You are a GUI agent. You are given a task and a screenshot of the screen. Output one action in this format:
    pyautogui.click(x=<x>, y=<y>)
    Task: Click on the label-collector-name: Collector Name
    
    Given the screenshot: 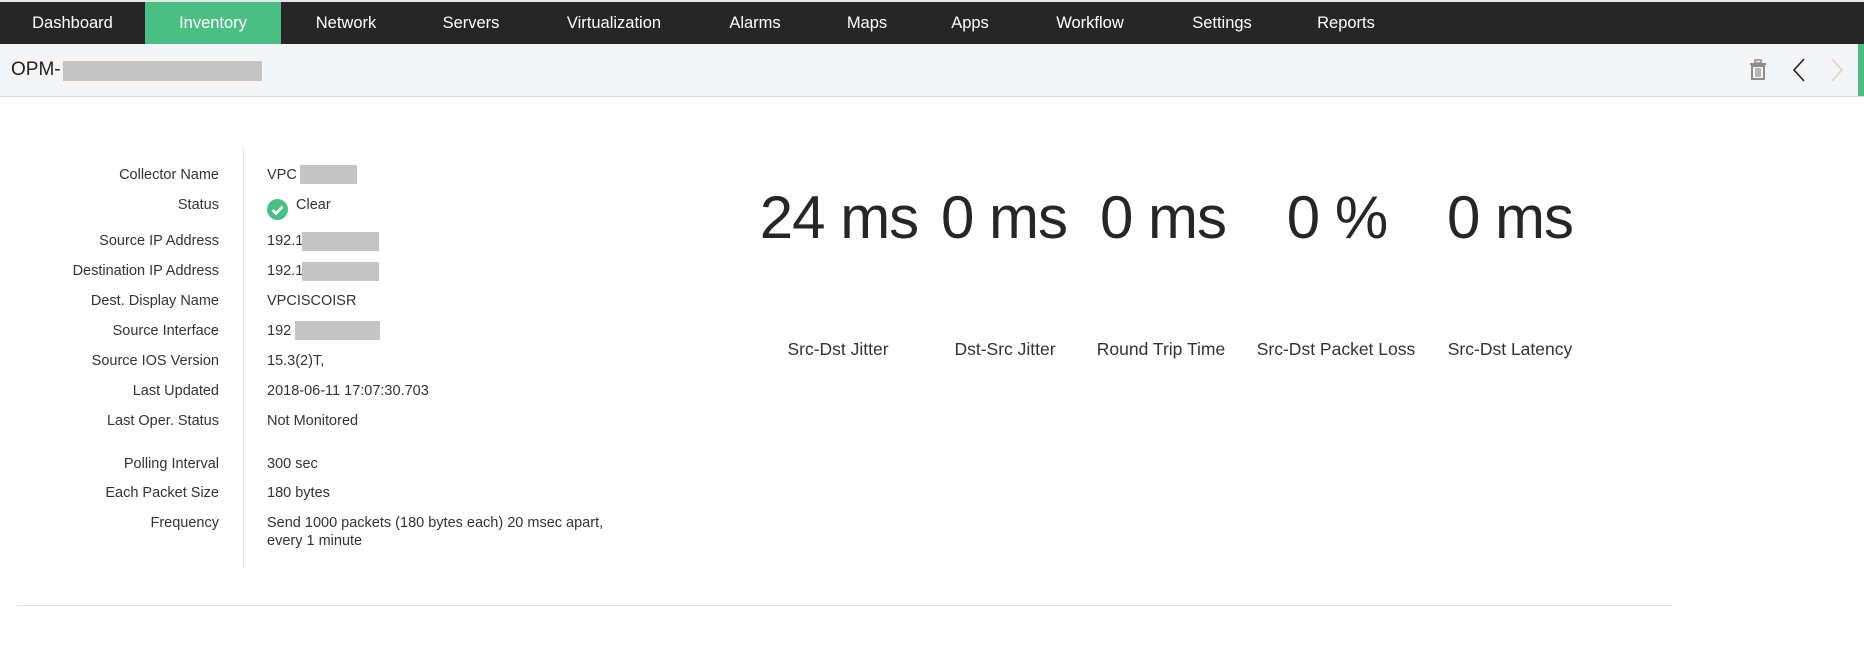 What is the action you would take?
    pyautogui.click(x=169, y=175)
    